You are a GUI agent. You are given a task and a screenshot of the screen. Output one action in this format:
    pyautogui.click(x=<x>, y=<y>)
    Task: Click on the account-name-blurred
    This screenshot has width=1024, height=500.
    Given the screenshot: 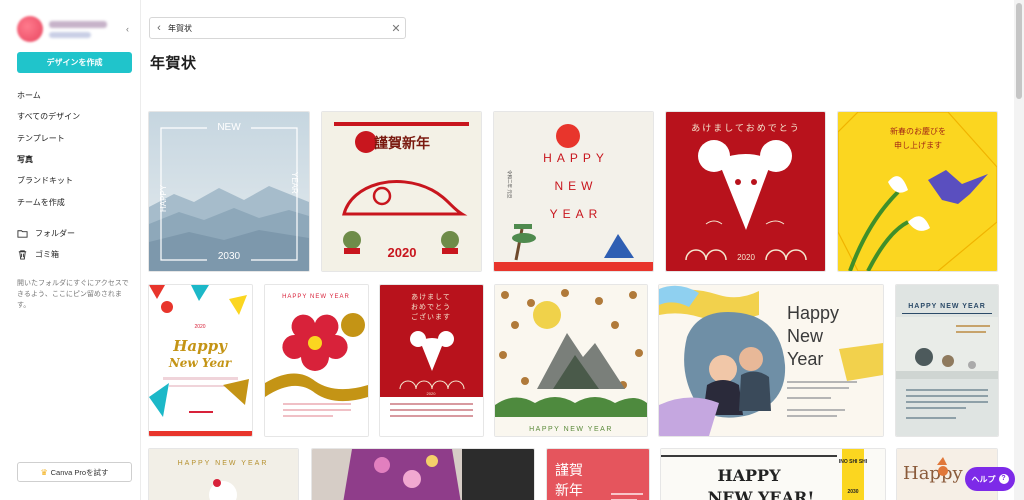 What is the action you would take?
    pyautogui.click(x=84, y=29)
    